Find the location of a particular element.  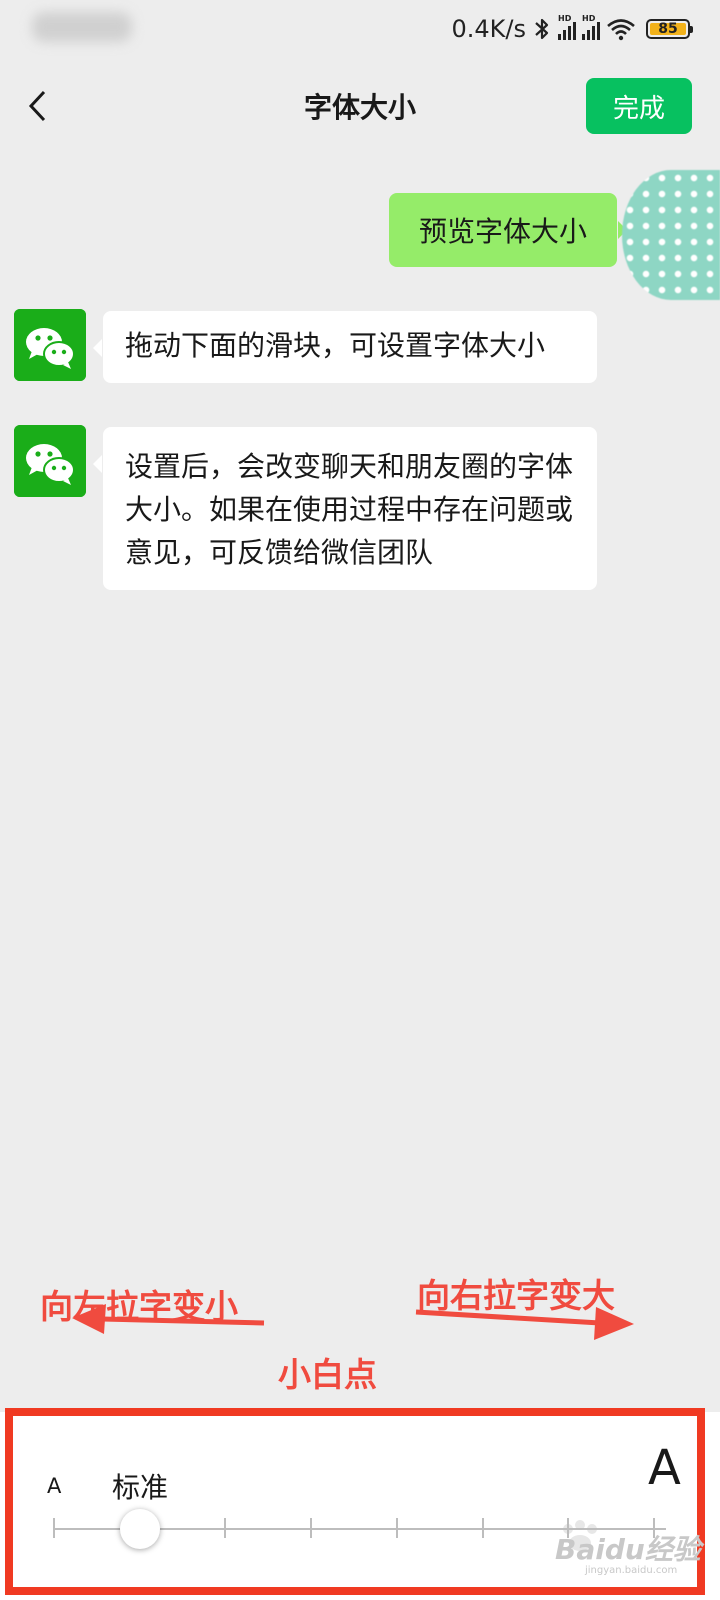

done-button: 完成 is located at coordinates (639, 106).